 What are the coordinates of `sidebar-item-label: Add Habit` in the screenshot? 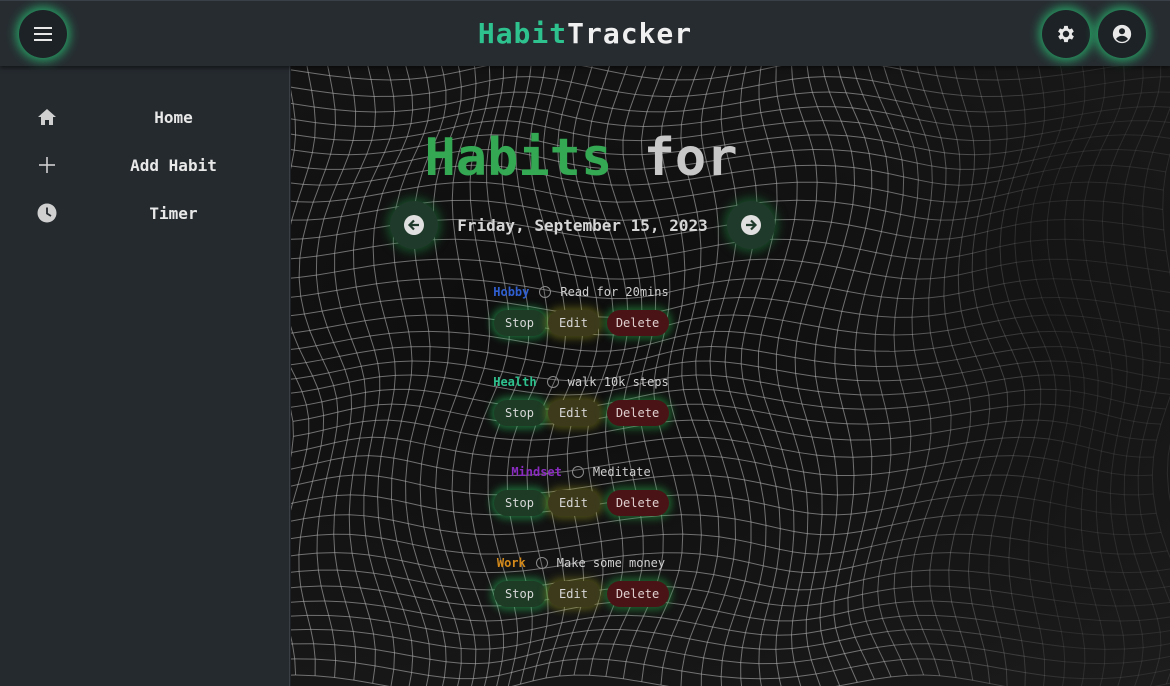 It's located at (173, 165).